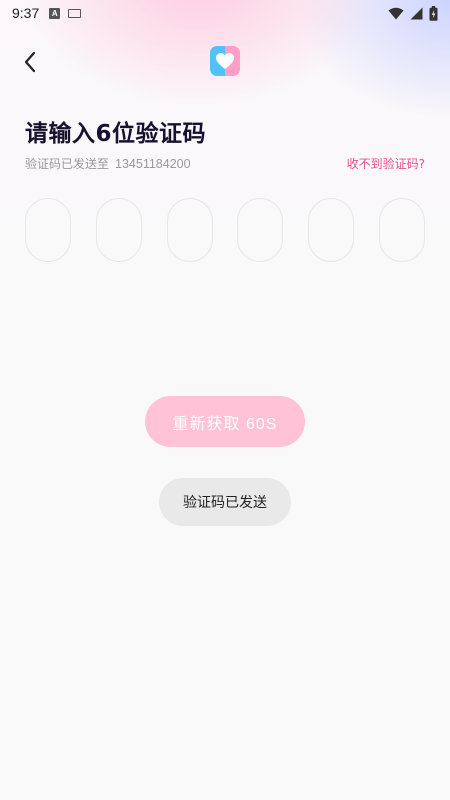 This screenshot has width=450, height=800. I want to click on page-title: 请输入6位验证码, so click(116, 134).